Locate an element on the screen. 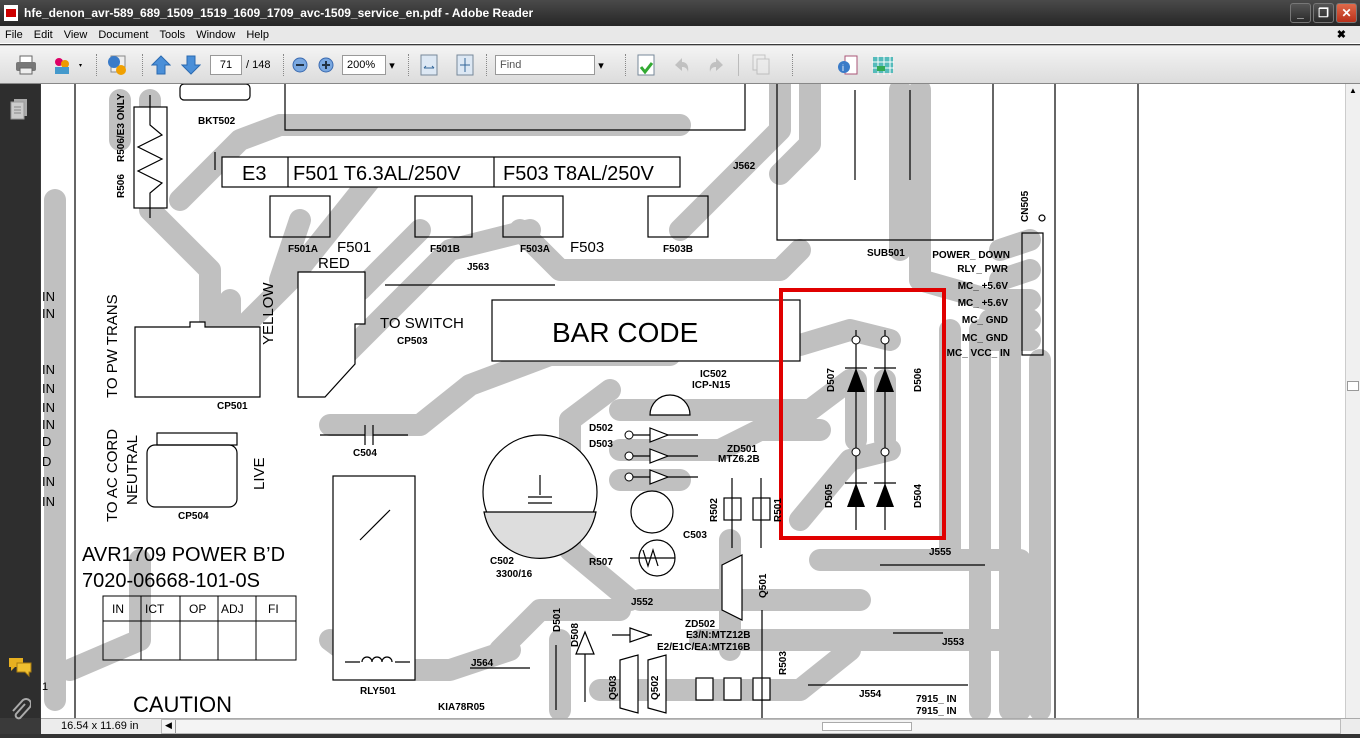 The image size is (1360, 738). previous-page-icon is located at coordinates (161, 65).